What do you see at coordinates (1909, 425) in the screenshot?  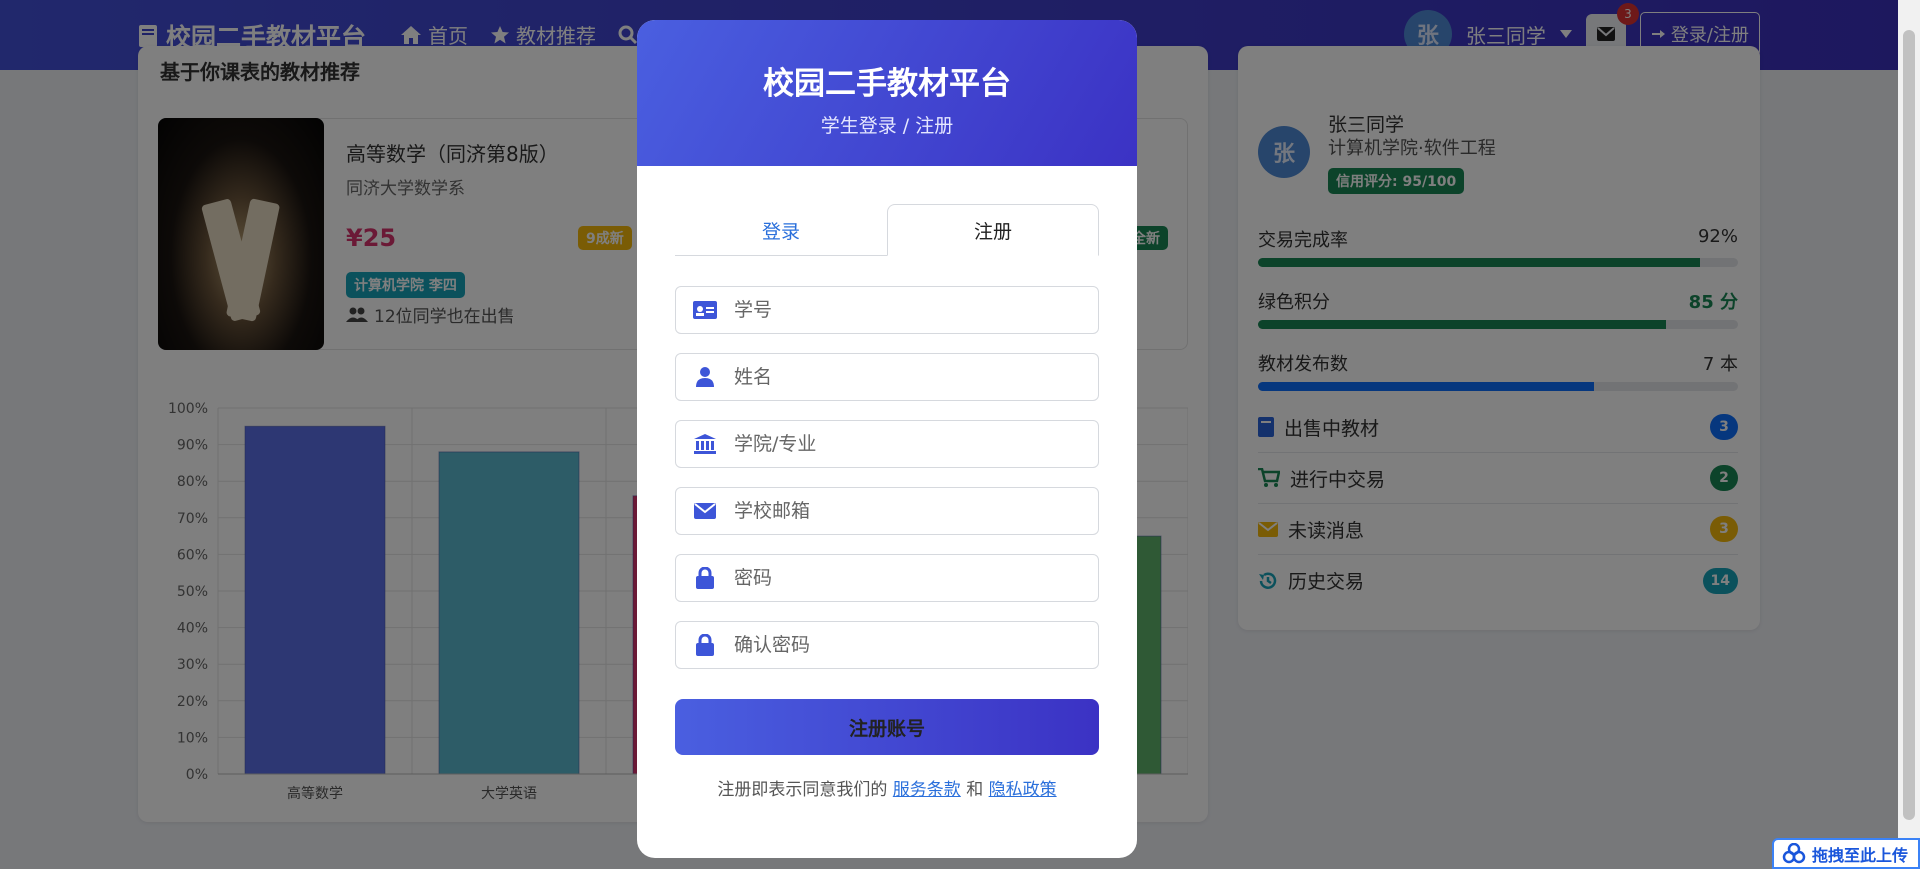 I see `scrollbar-thumb` at bounding box center [1909, 425].